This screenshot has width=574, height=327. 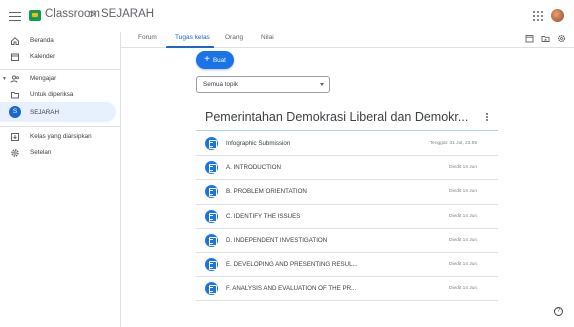 I want to click on topic-filter-value: Semua topik, so click(x=221, y=84).